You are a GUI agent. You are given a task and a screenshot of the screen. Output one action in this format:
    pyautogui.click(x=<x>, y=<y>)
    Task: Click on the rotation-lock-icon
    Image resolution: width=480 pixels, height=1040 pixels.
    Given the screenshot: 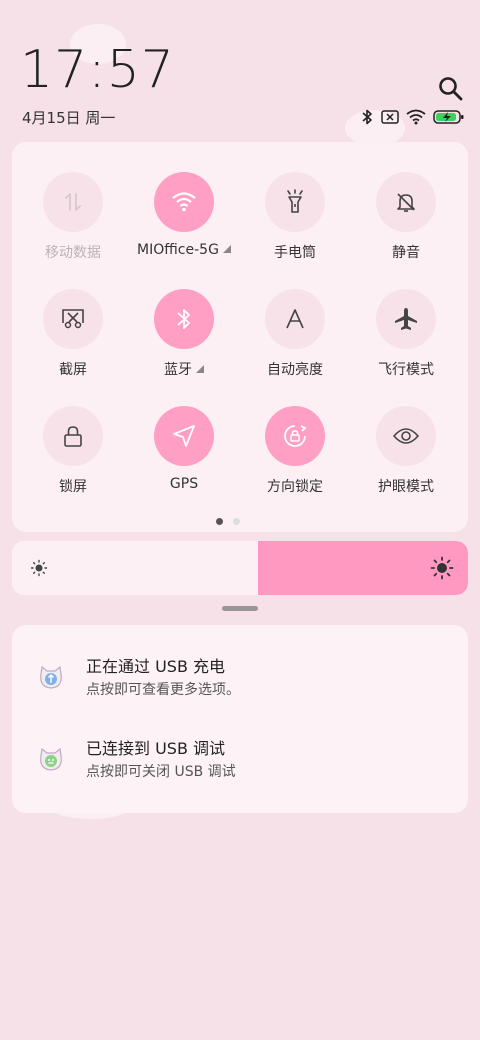 What is the action you would take?
    pyautogui.click(x=295, y=436)
    